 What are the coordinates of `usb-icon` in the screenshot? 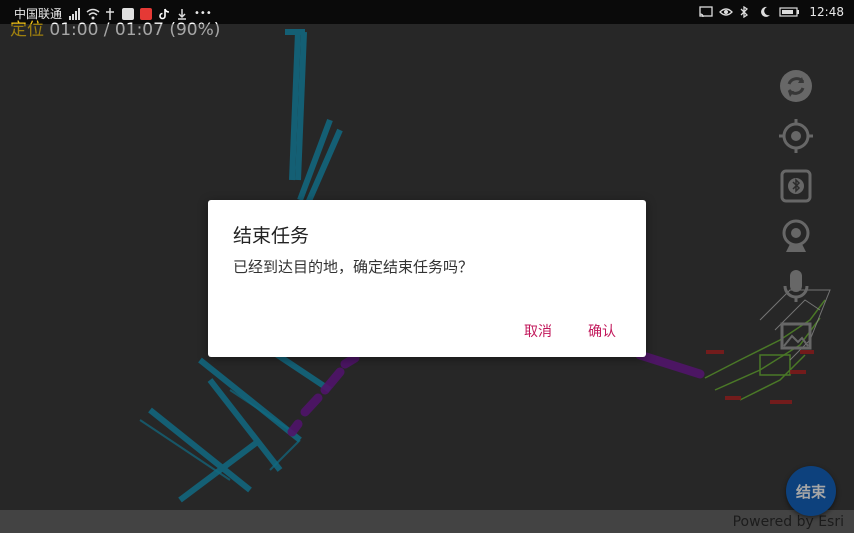 It's located at (110, 13).